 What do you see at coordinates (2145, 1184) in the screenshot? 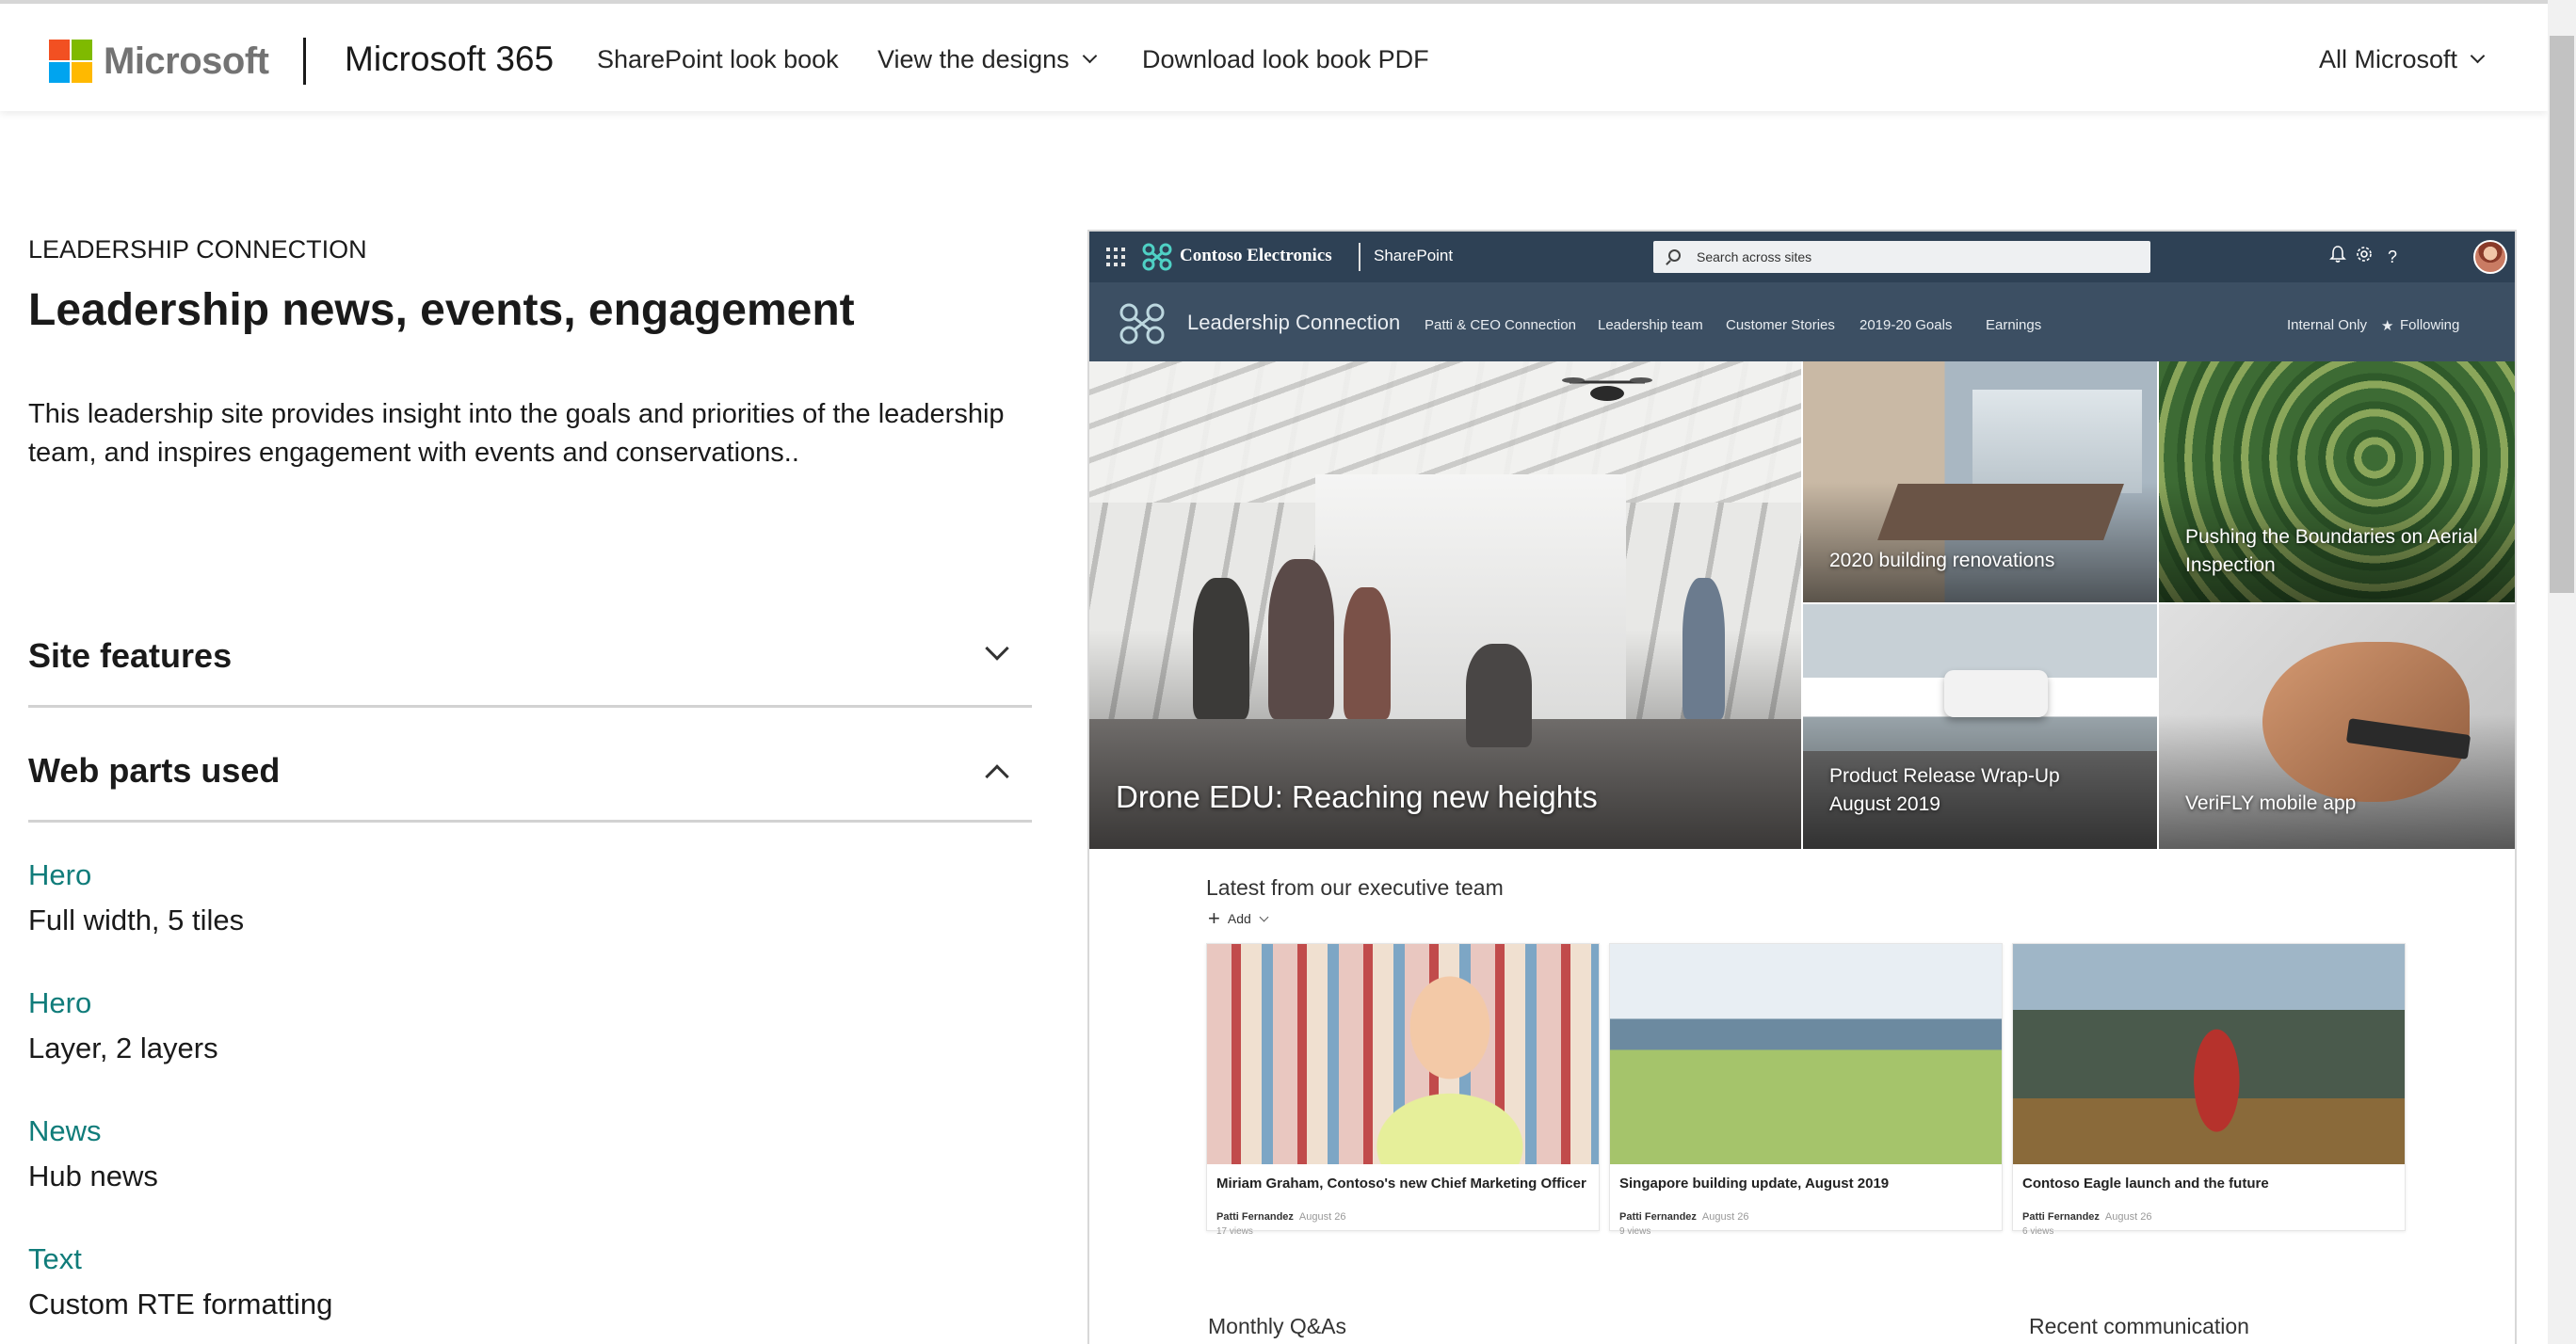
I see `news-title: Contoso Eagle launch and the future` at bounding box center [2145, 1184].